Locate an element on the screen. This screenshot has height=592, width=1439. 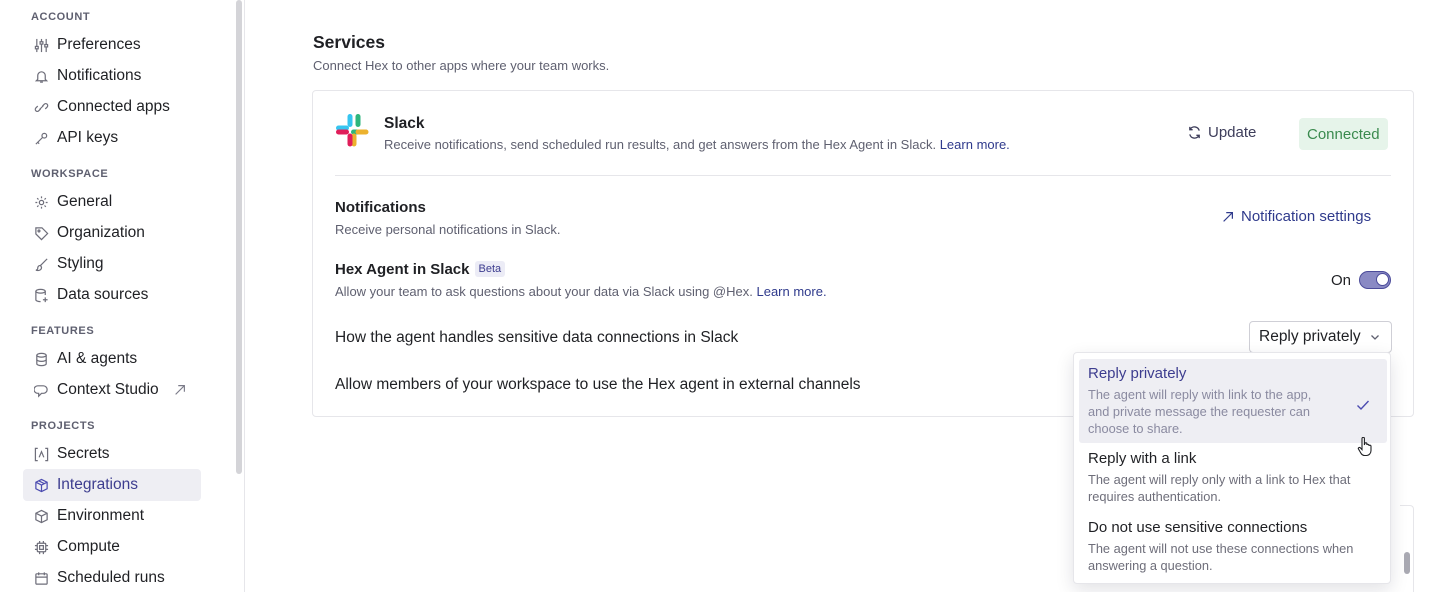
sidebar-item-label: Organization is located at coordinates (101, 232).